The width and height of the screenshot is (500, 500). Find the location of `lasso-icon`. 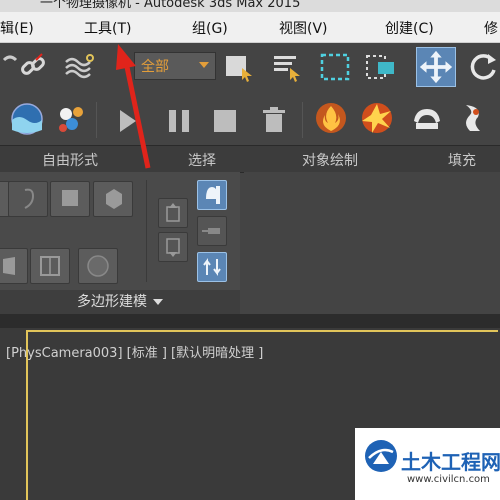

lasso-icon is located at coordinates (29, 198).